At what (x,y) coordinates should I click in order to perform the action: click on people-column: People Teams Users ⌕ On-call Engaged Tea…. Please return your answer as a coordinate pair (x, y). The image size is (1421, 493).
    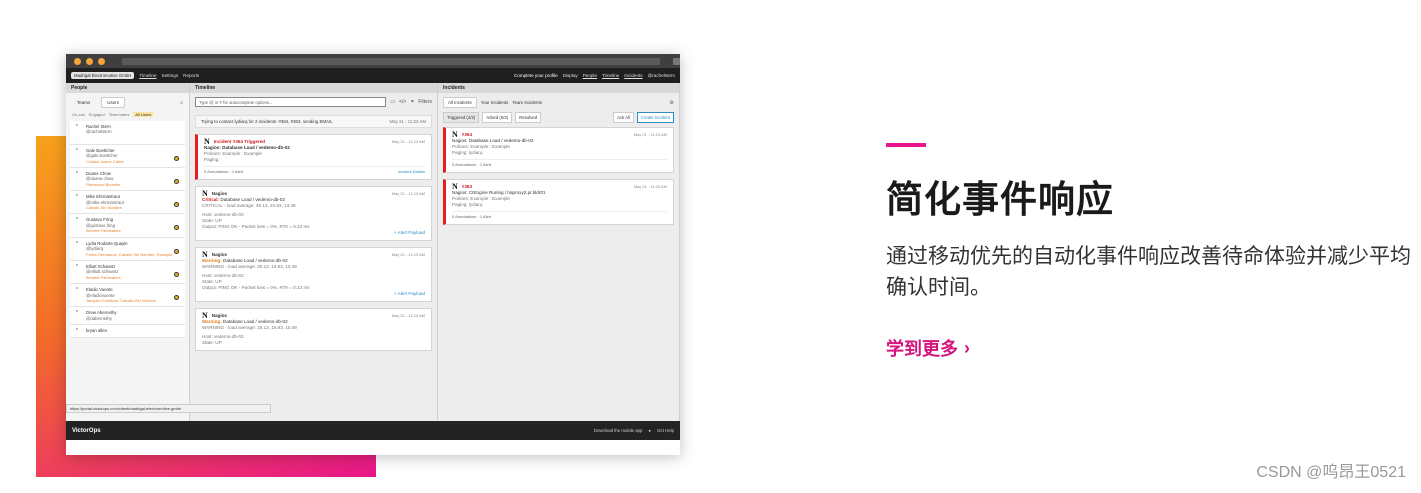
    Looking at the image, I should click on (128, 252).